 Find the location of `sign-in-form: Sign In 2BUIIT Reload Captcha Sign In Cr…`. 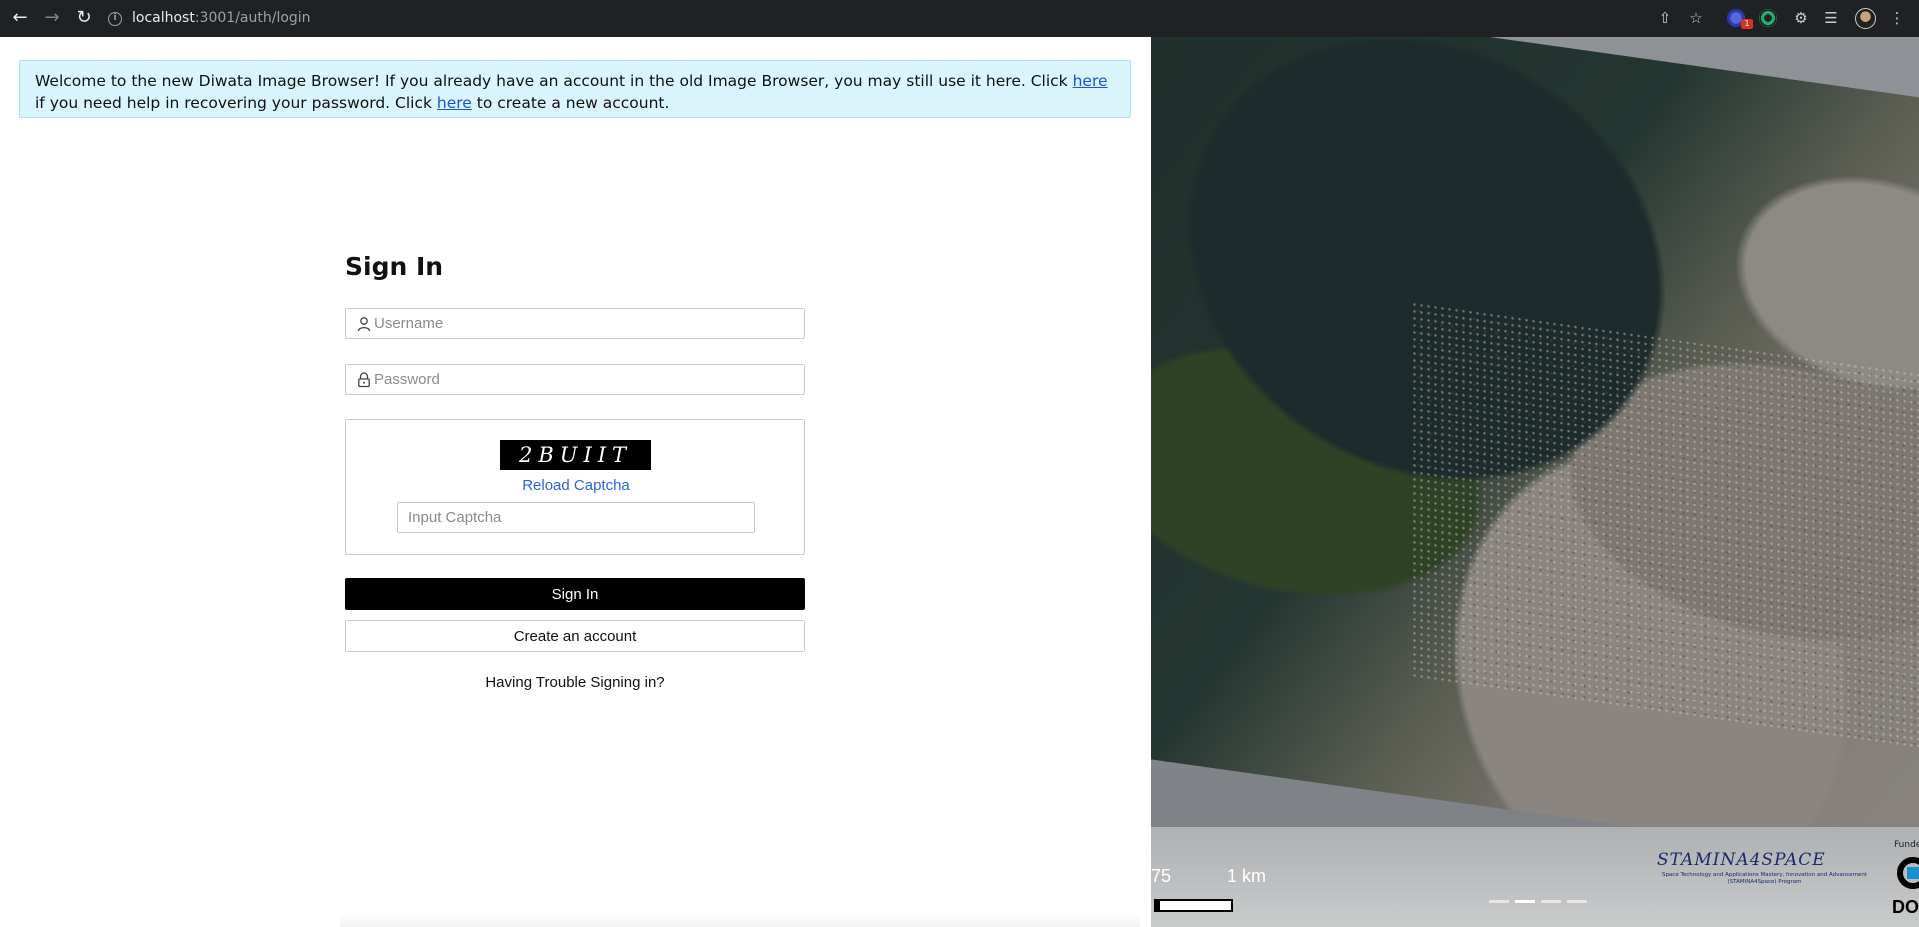

sign-in-form: Sign In 2BUIIT Reload Captcha Sign In Cr… is located at coordinates (575, 471).